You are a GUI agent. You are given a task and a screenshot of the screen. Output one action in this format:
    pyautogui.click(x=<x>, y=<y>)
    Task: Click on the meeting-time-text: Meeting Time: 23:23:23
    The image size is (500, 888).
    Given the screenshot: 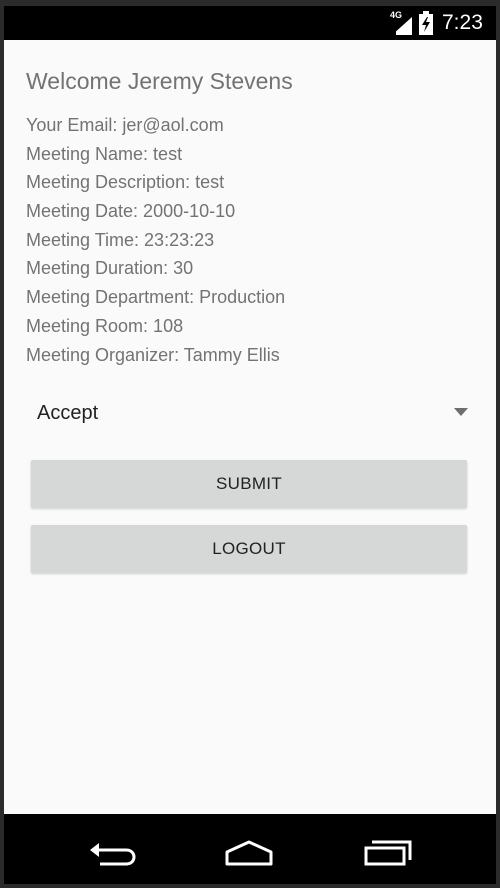 What is the action you would take?
    pyautogui.click(x=120, y=239)
    